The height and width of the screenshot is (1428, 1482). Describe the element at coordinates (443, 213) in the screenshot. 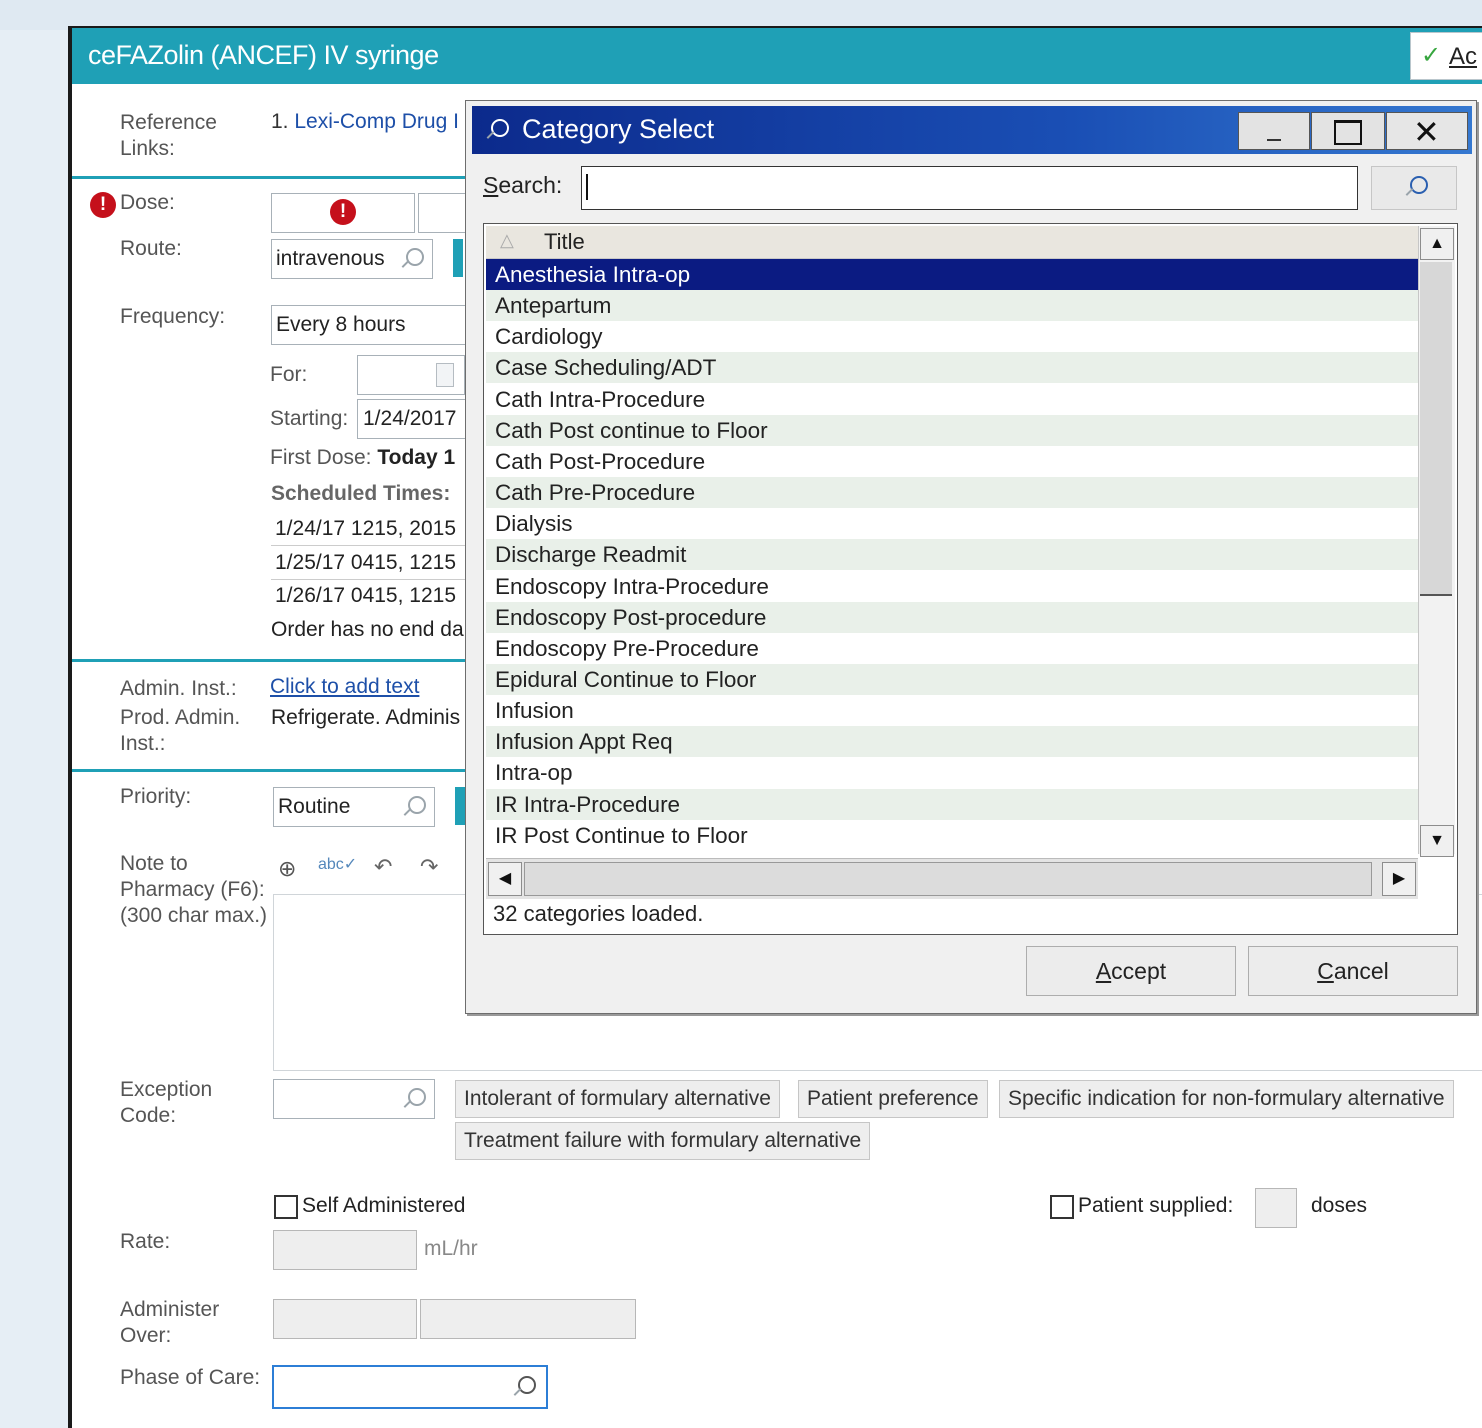

I see `dose-unit-input` at that location.